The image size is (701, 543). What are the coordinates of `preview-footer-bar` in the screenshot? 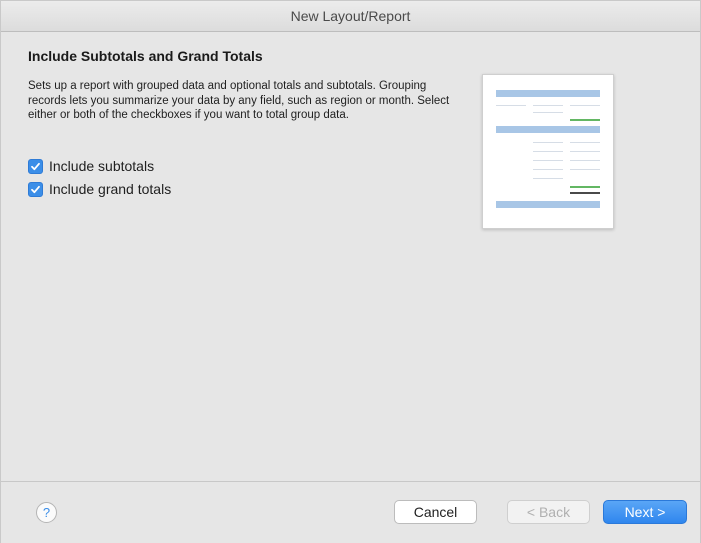 It's located at (548, 204).